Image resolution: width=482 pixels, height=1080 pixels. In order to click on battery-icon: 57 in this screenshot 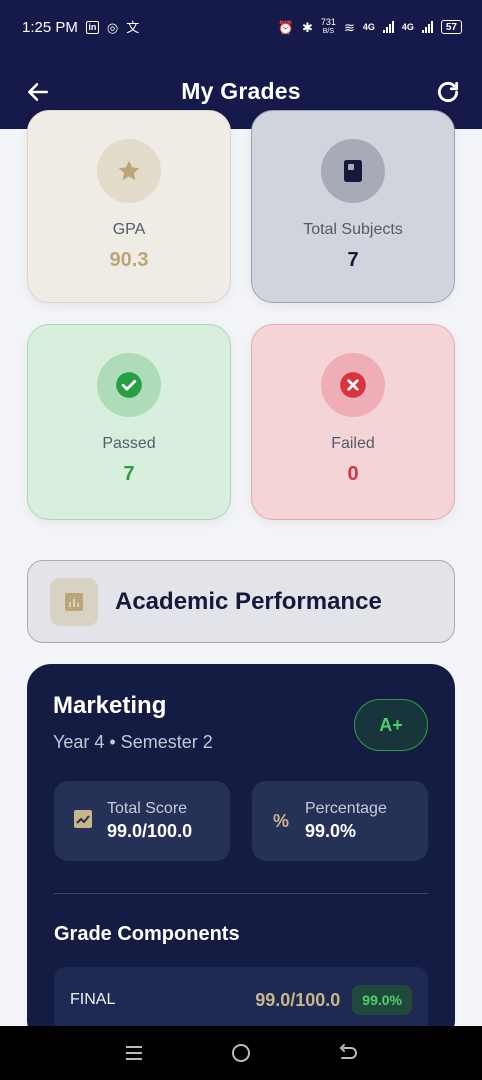, I will do `click(451, 27)`.